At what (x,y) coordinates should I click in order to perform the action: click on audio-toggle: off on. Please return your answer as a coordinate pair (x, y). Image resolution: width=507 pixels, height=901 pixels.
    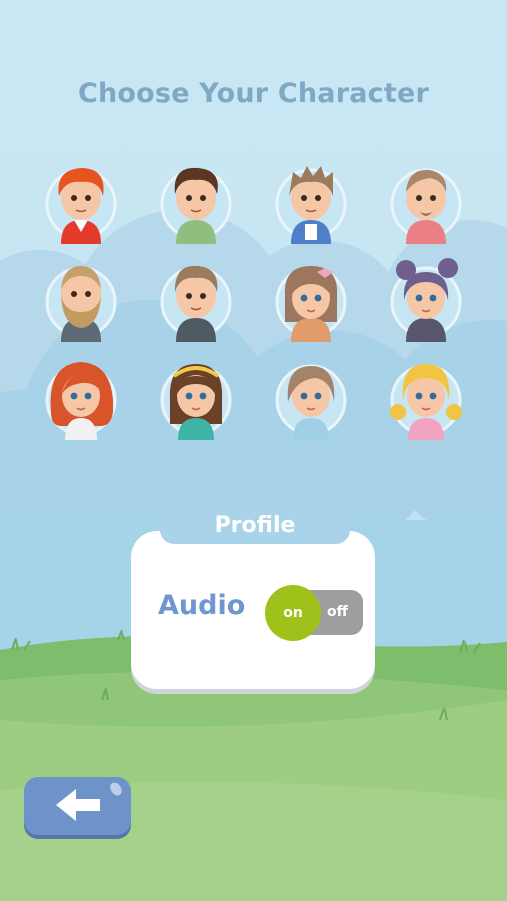
    Looking at the image, I should click on (314, 613).